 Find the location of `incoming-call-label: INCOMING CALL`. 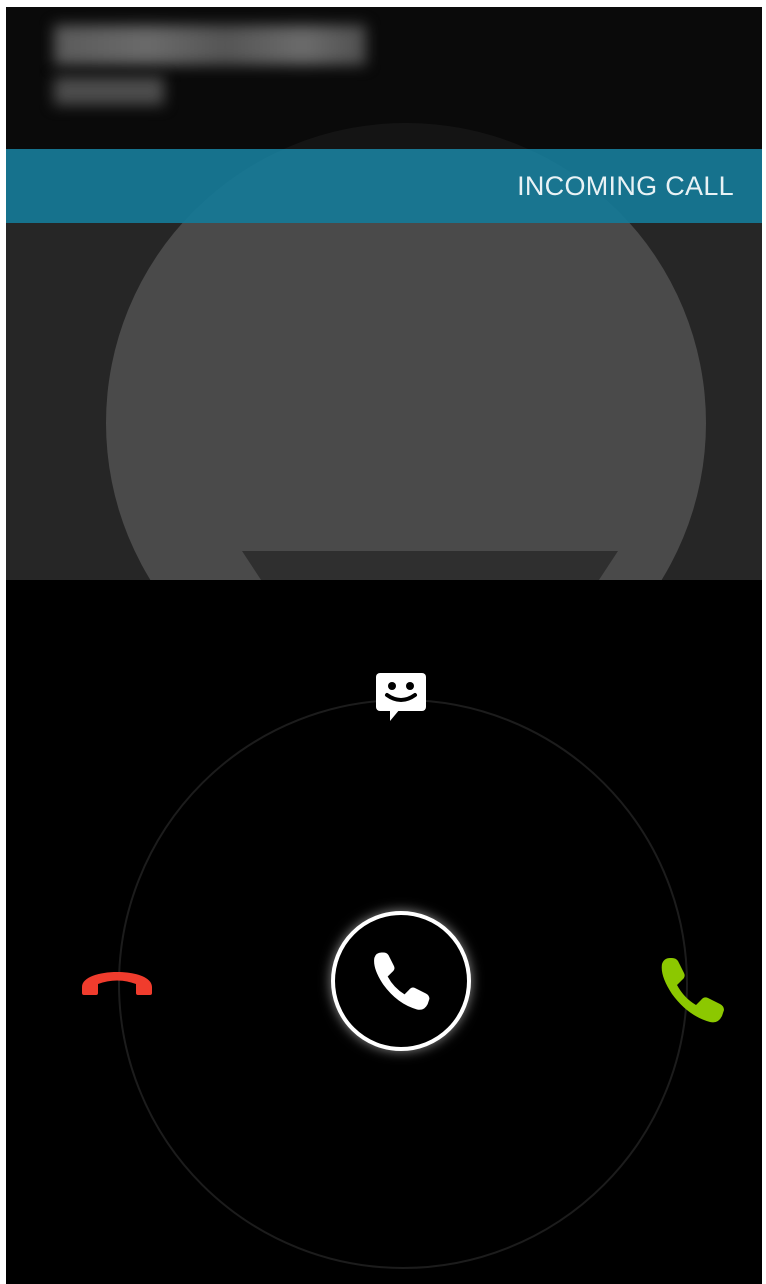

incoming-call-label: INCOMING CALL is located at coordinates (625, 186).